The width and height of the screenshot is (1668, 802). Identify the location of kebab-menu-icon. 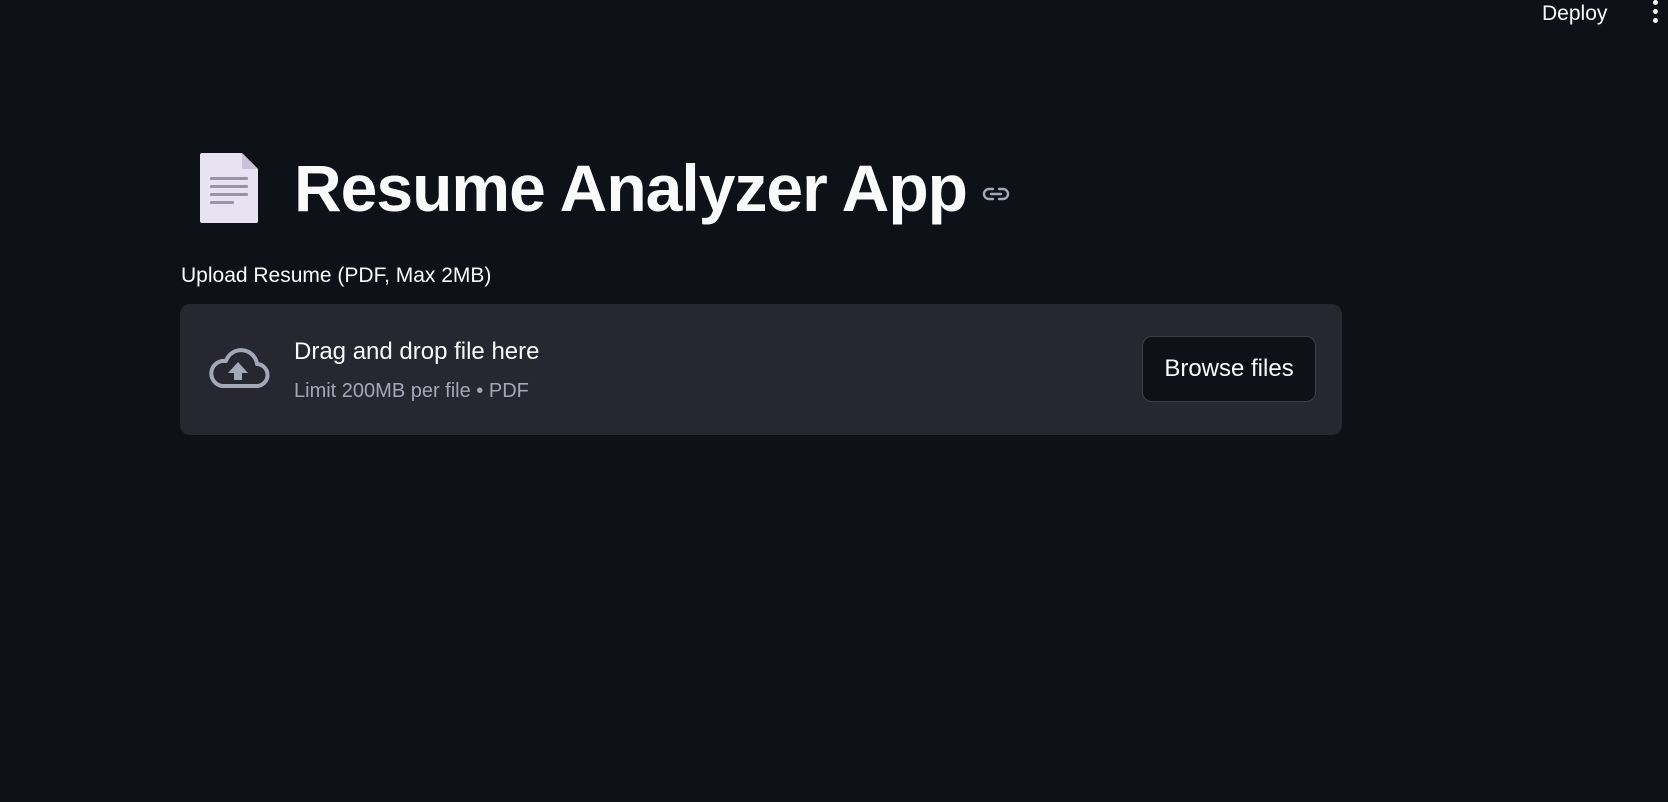
(1656, 14).